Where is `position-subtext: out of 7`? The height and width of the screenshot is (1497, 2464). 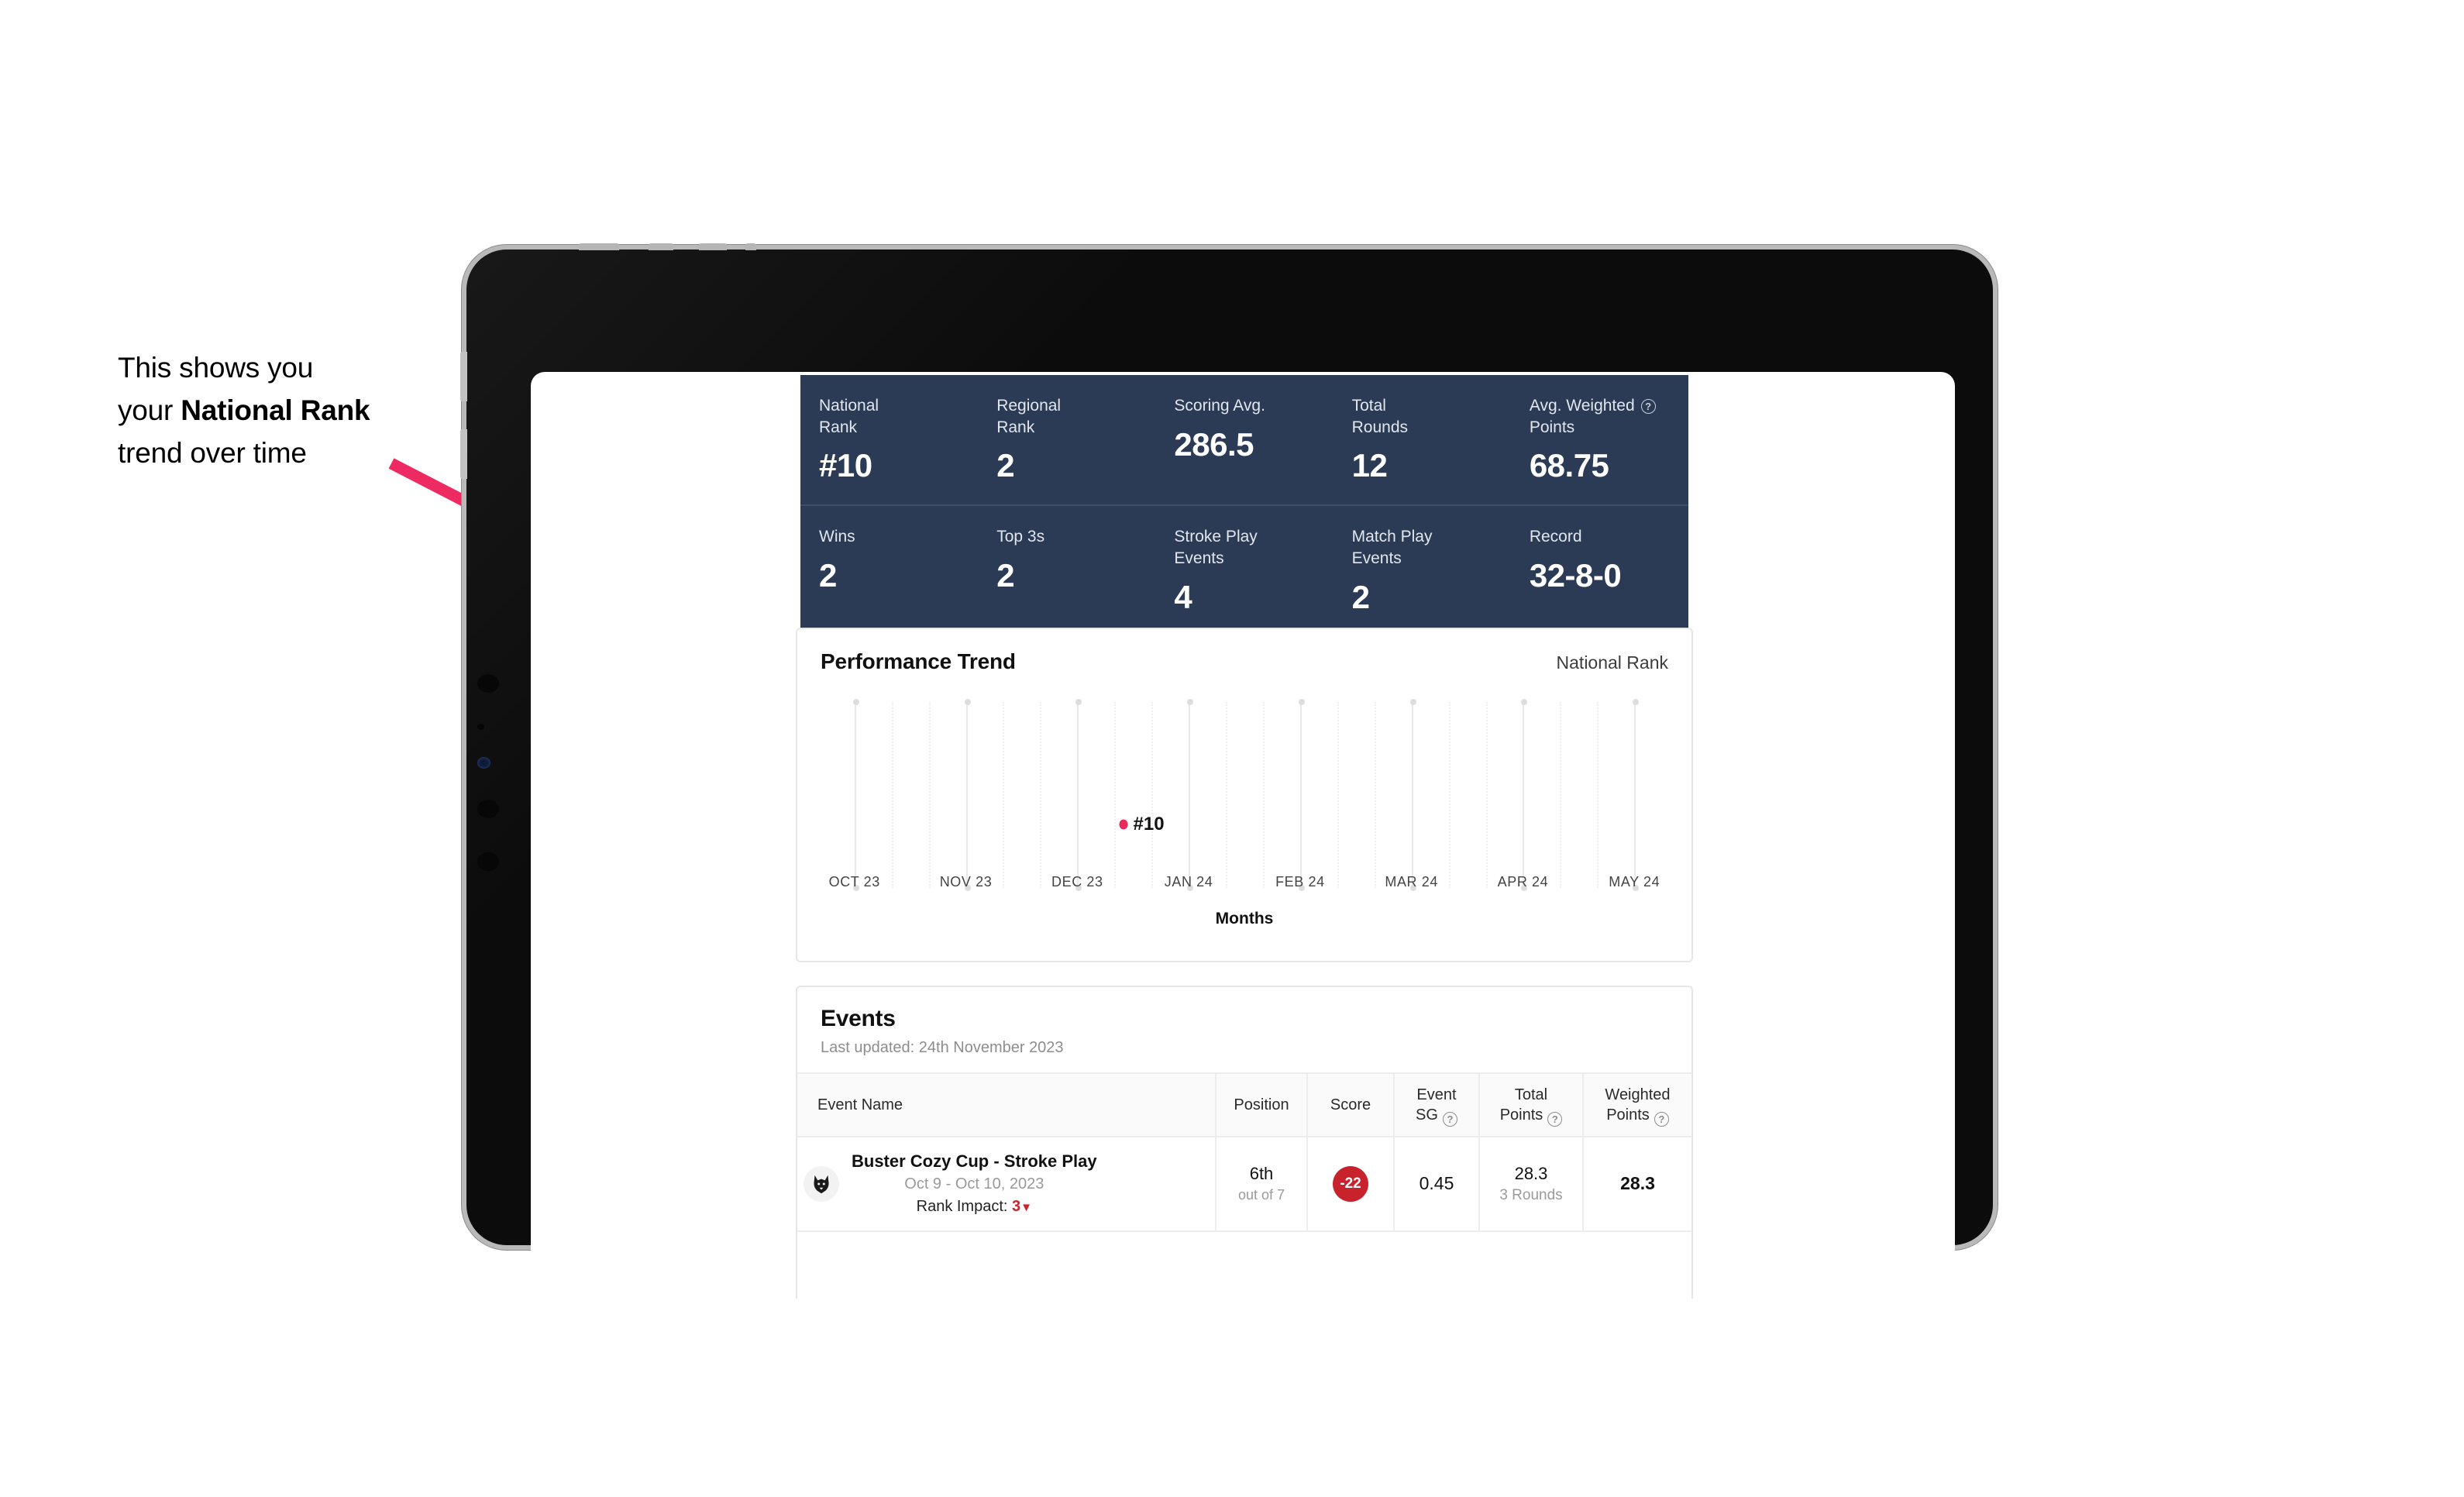 position-subtext: out of 7 is located at coordinates (1261, 1195).